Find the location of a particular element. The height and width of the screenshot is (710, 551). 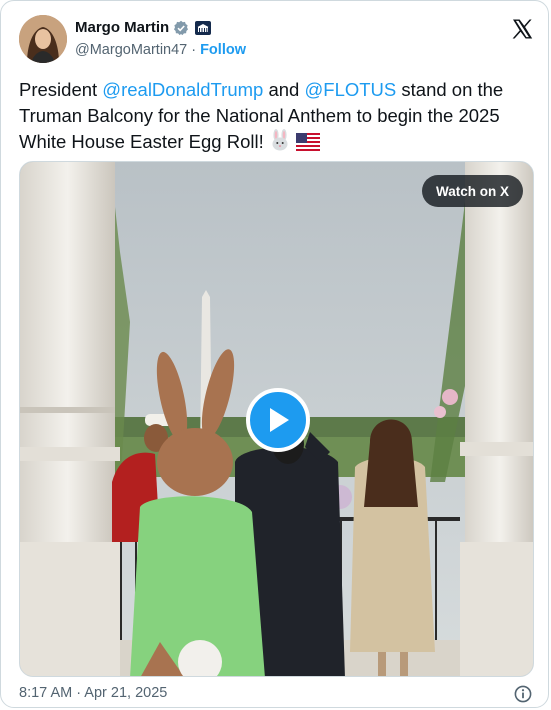

rabbit-face-icon is located at coordinates (280, 143).